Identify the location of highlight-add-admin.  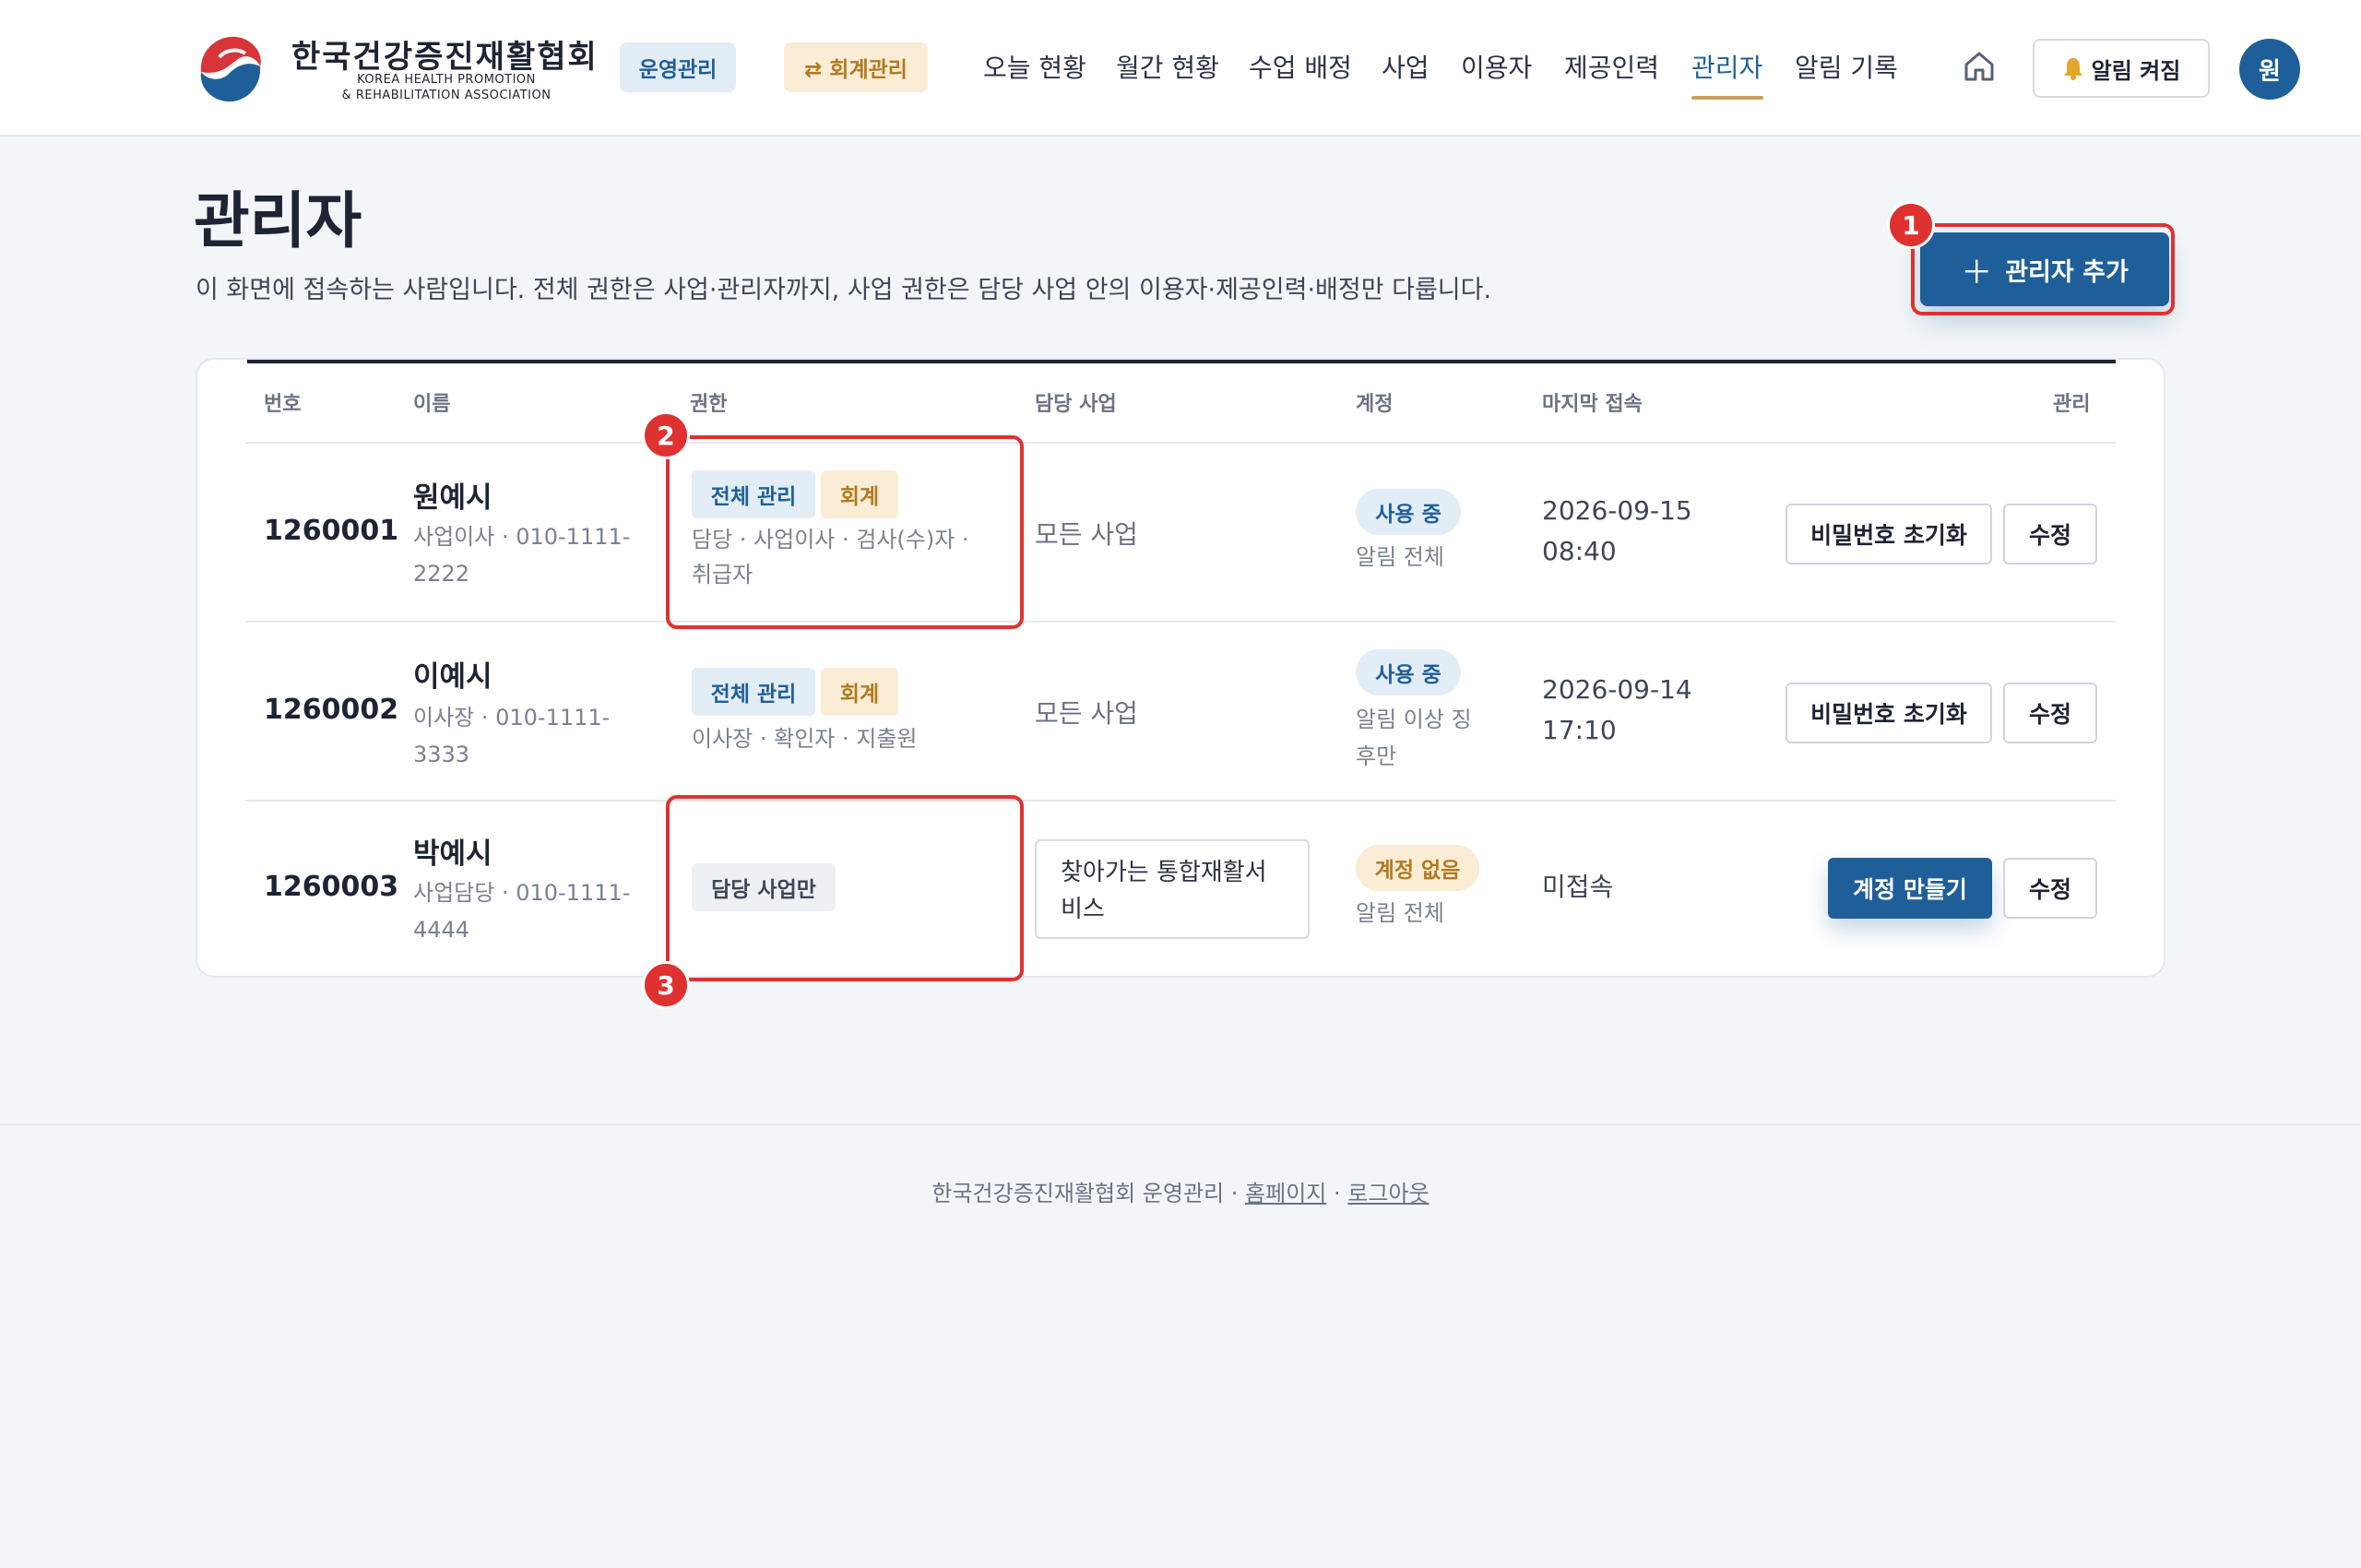
(2043, 269).